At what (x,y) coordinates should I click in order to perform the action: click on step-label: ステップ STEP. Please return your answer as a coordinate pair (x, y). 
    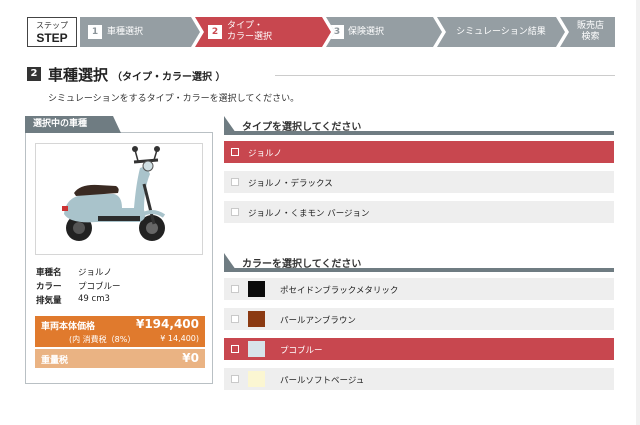
    Looking at the image, I should click on (52, 32).